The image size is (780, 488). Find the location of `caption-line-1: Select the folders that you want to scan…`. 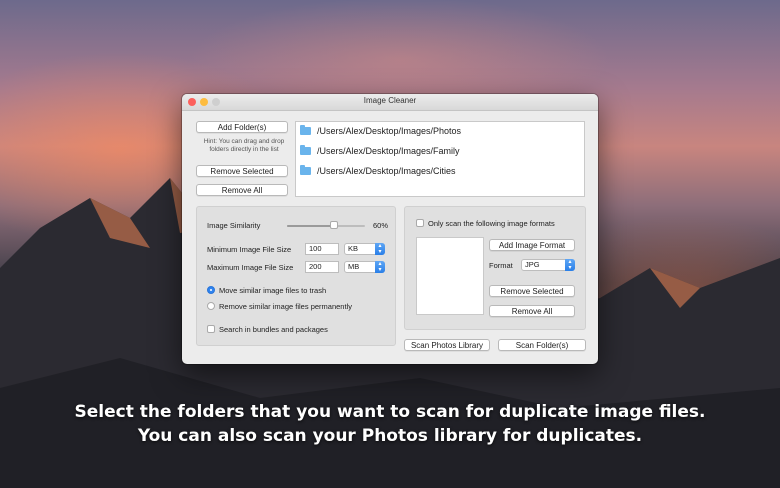

caption-line-1: Select the folders that you want to scan… is located at coordinates (390, 412).